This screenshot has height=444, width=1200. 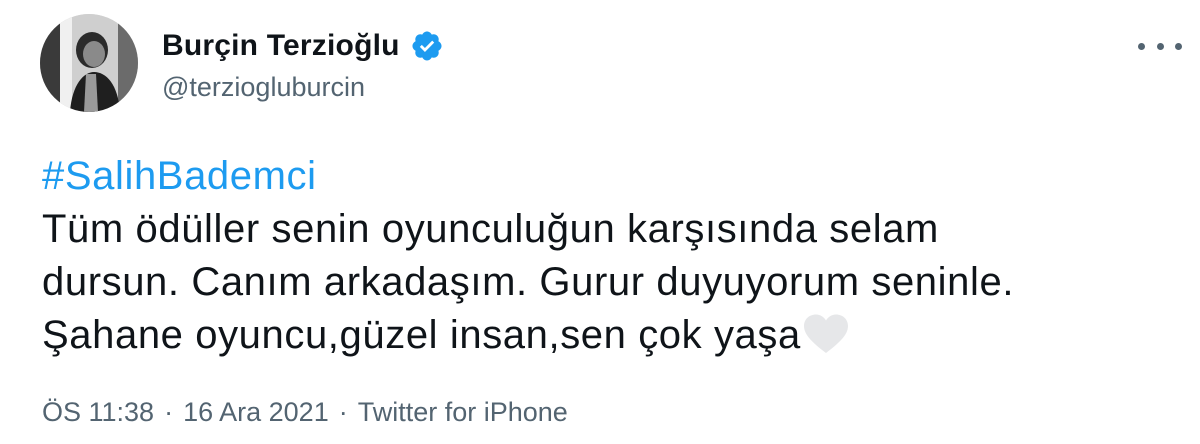 I want to click on more-options-icon, so click(x=1160, y=46).